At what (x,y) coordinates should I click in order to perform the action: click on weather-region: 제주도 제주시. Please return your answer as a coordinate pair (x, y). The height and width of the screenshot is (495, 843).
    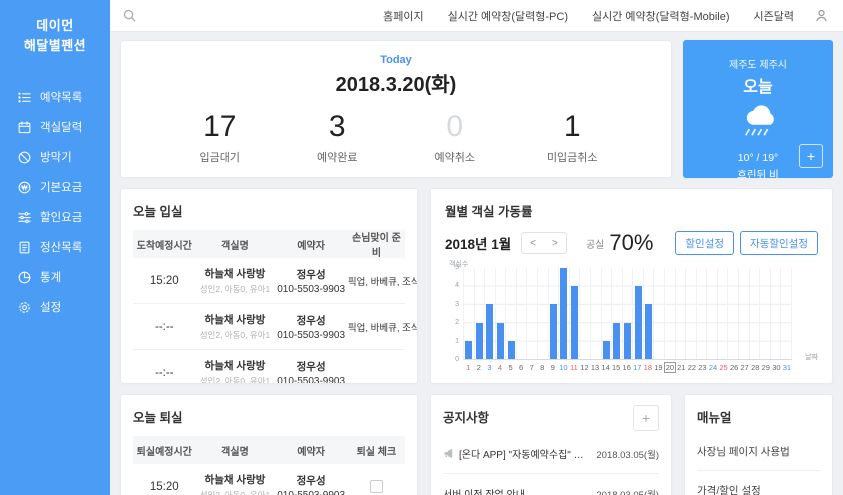
    Looking at the image, I should click on (758, 65).